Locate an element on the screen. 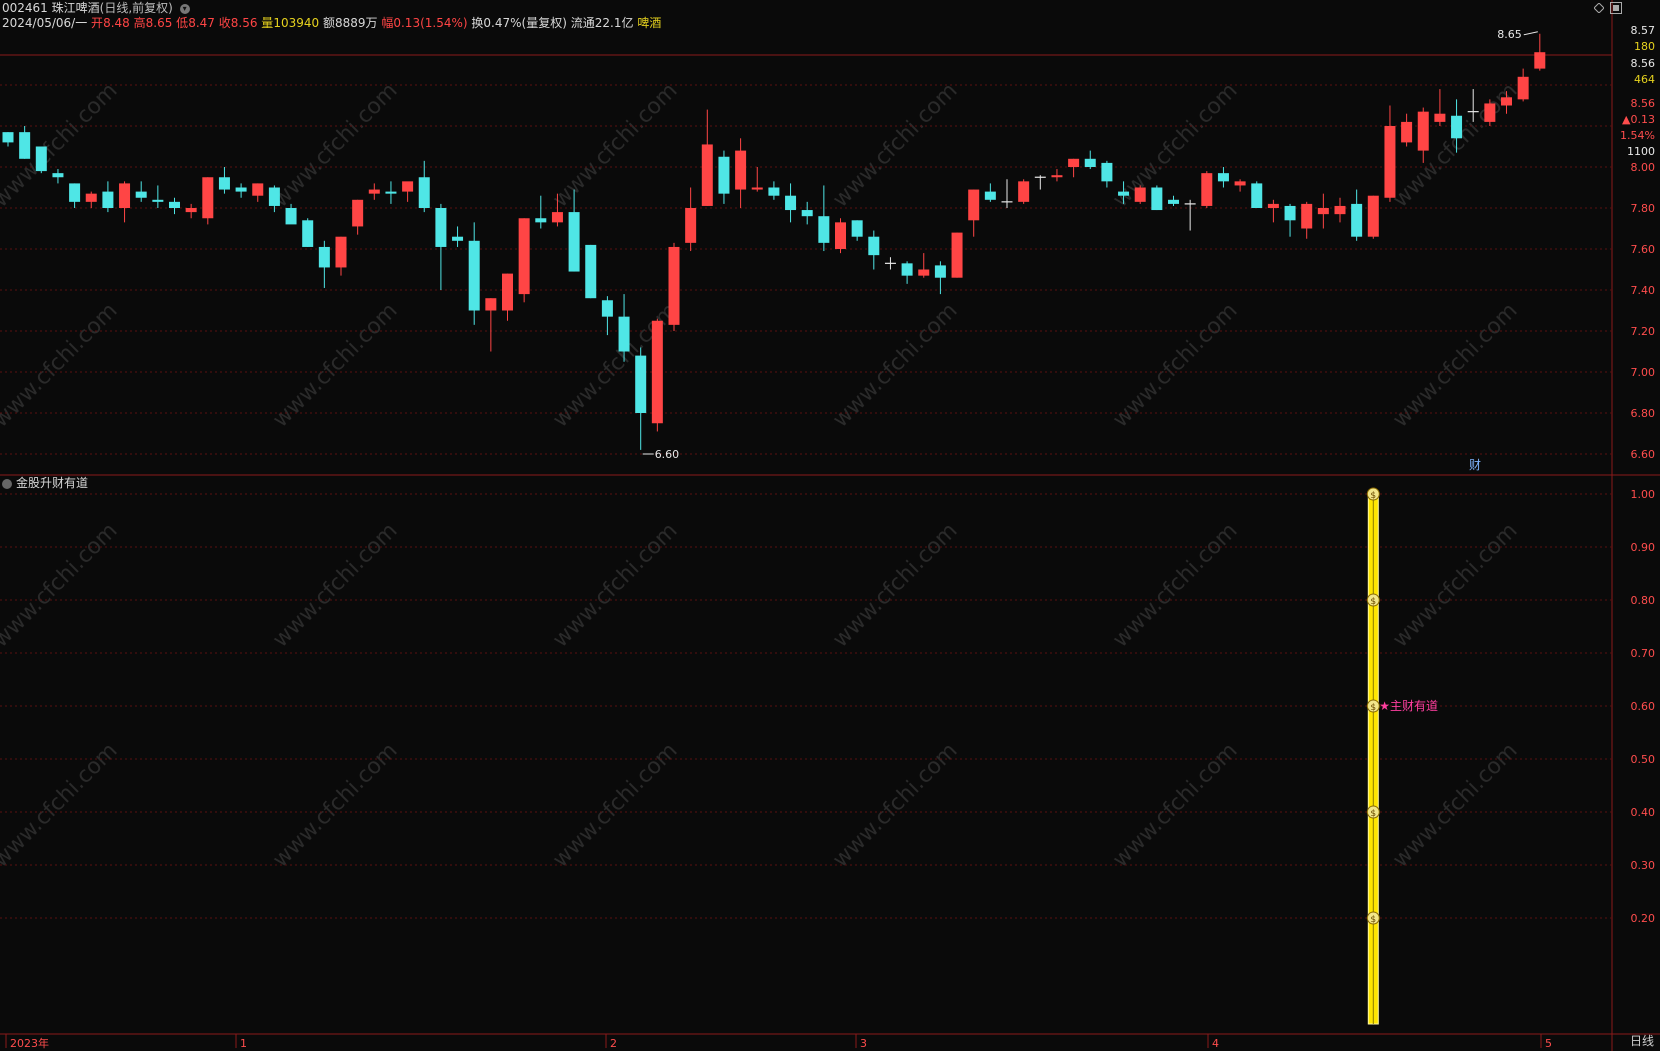  indicator-tick-label: 0.90 is located at coordinates (1643, 547).